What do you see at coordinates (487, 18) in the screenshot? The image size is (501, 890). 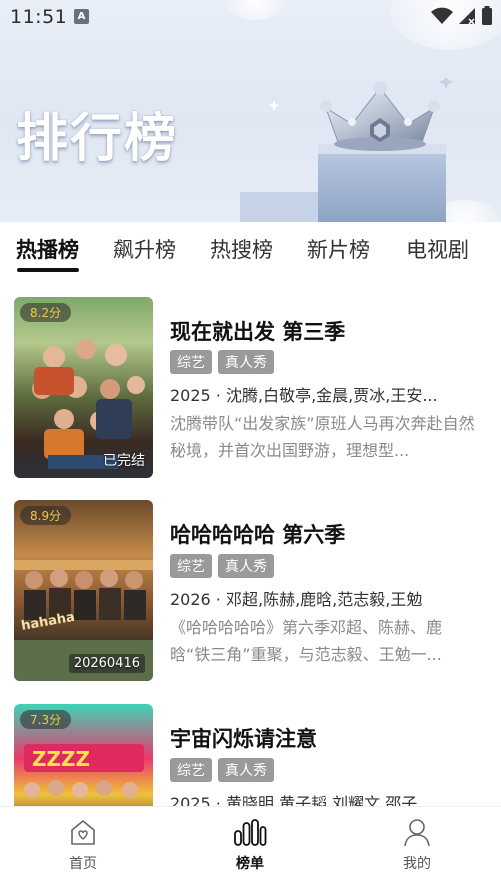 I see `battery-icon` at bounding box center [487, 18].